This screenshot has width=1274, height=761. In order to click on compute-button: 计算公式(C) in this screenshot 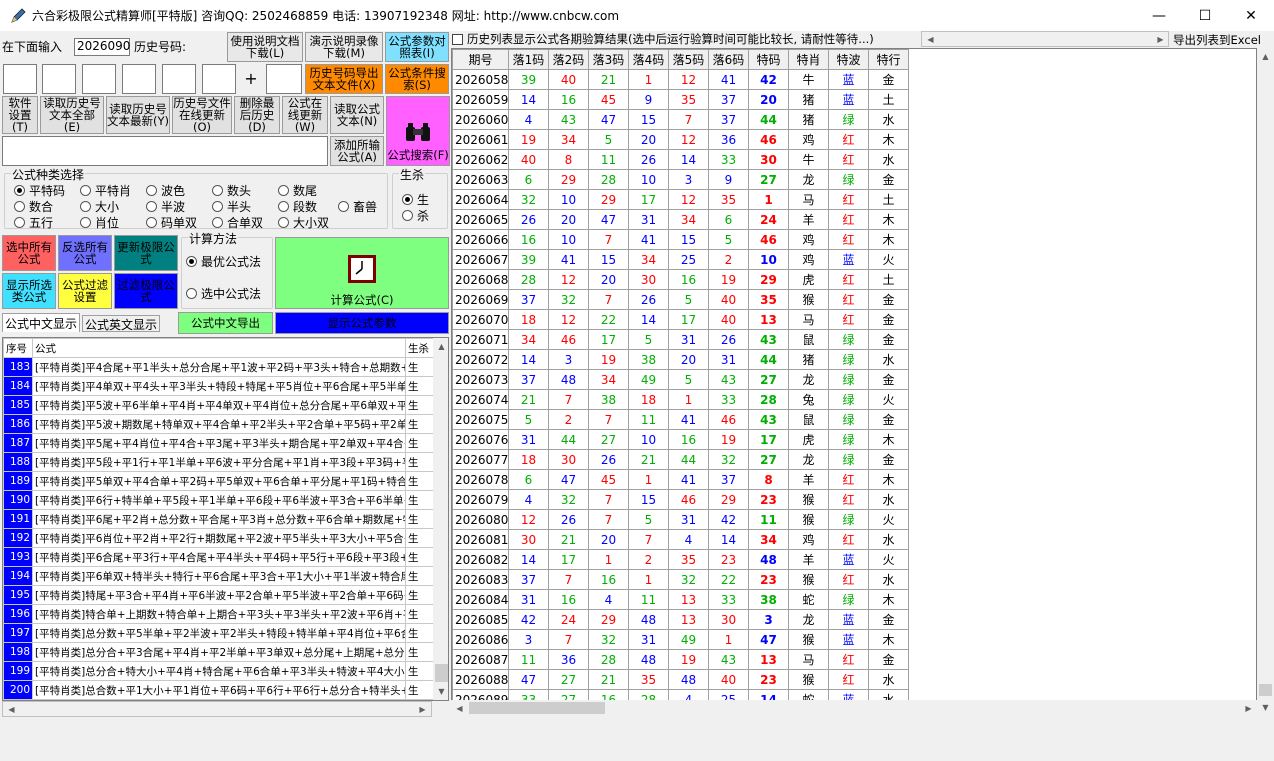, I will do `click(362, 273)`.